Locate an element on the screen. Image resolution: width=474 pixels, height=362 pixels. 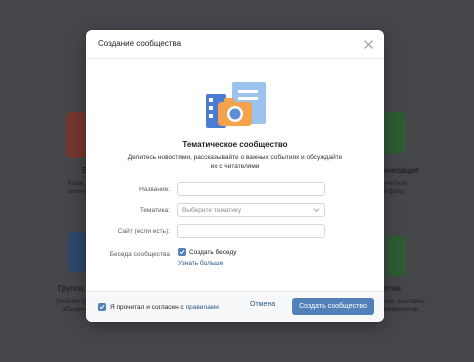
topic-select: Выберите тематику is located at coordinates (251, 210).